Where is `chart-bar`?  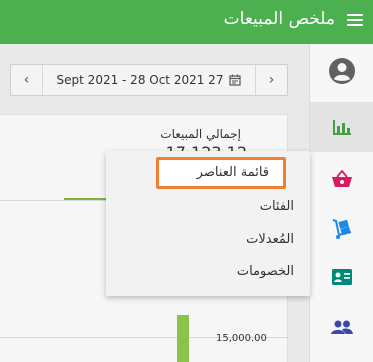 chart-bar is located at coordinates (183, 338).